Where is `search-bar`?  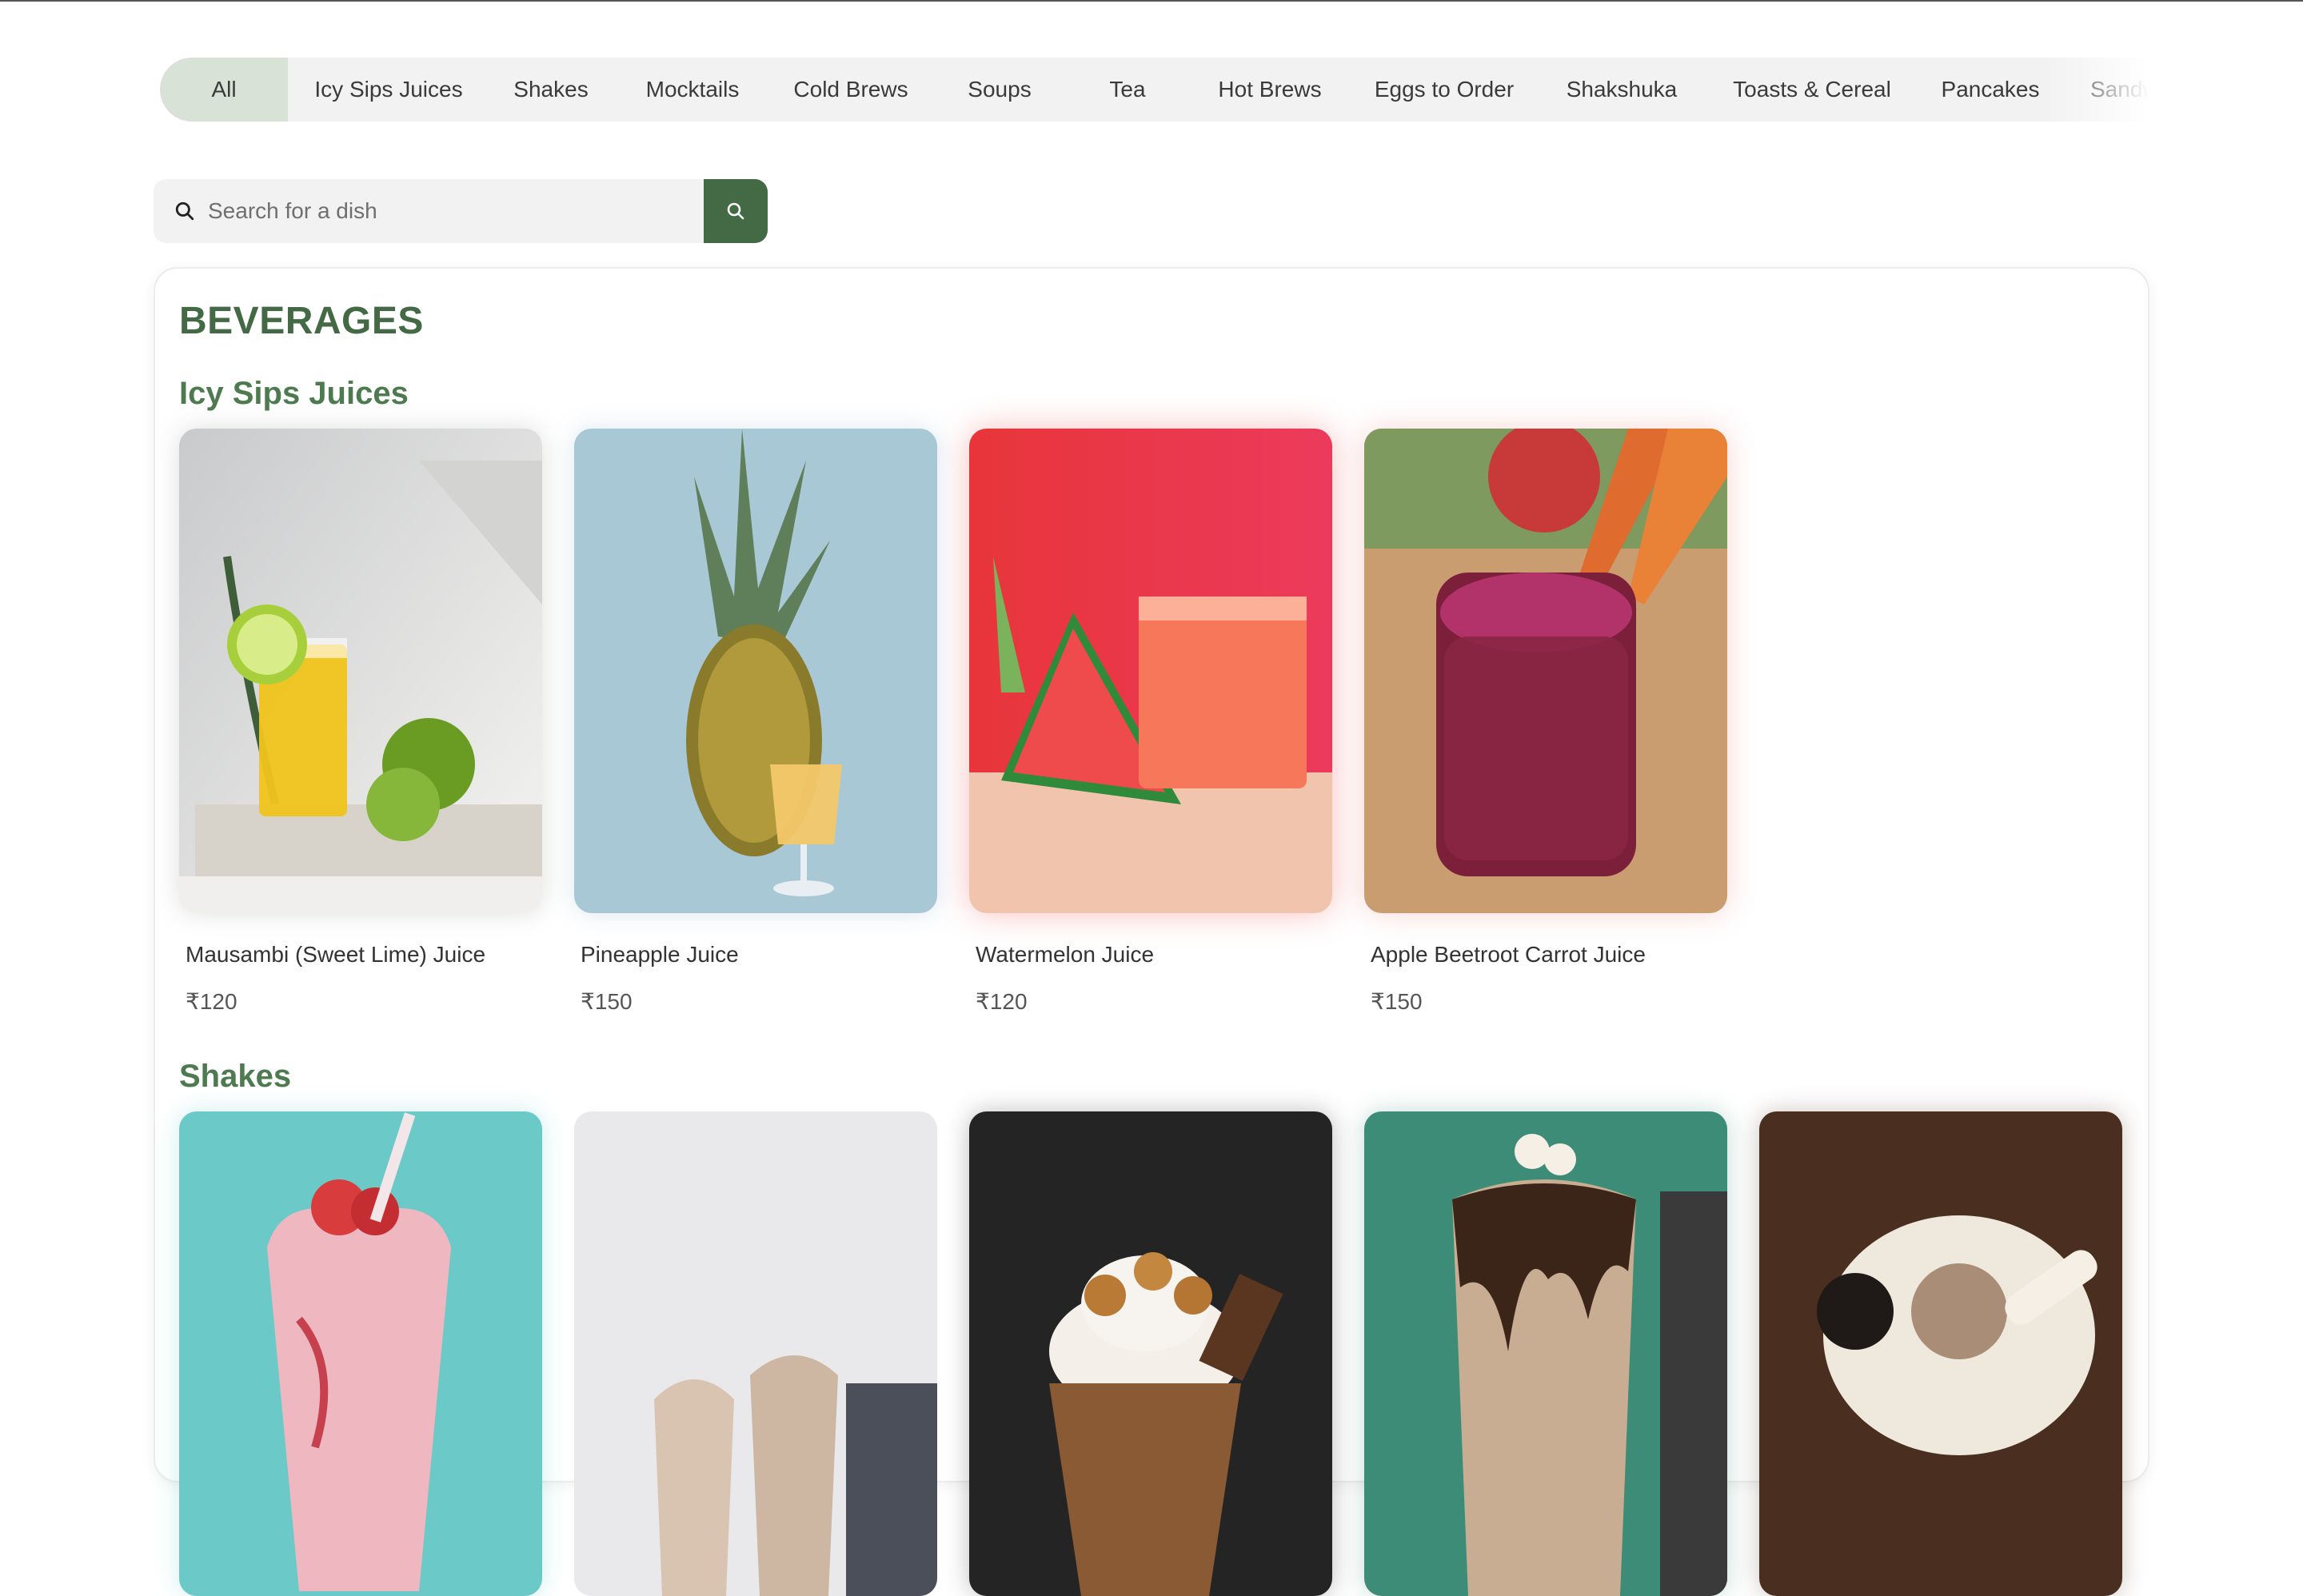
search-bar is located at coordinates (461, 211).